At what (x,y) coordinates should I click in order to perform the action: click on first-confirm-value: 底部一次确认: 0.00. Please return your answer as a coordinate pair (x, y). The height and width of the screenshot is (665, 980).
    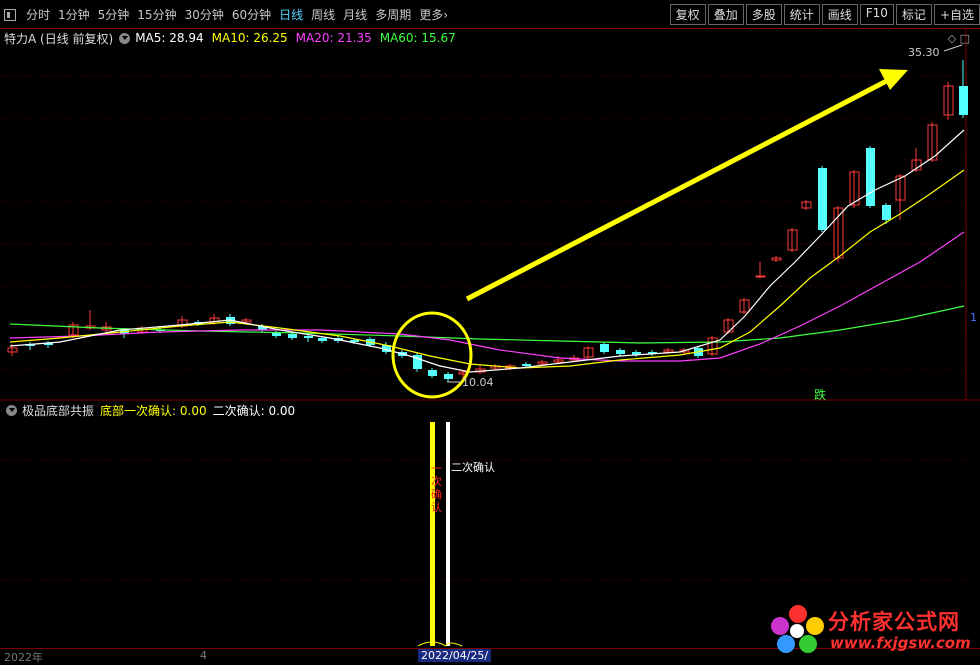
    Looking at the image, I should click on (153, 410).